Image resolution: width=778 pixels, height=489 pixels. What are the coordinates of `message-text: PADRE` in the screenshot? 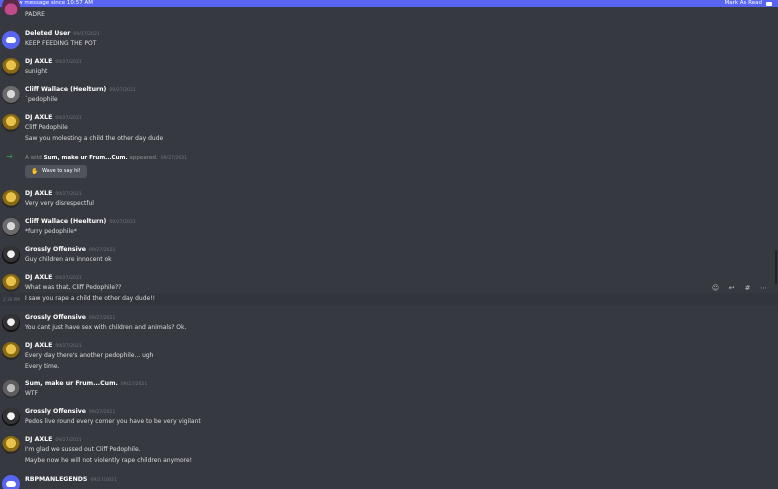 It's located at (35, 14).